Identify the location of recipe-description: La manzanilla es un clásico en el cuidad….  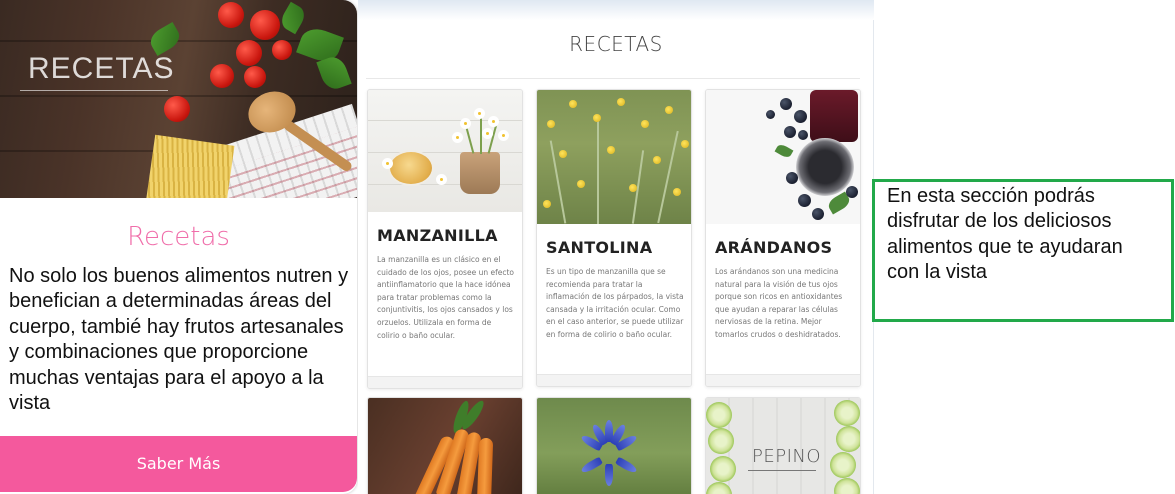
(445, 297).